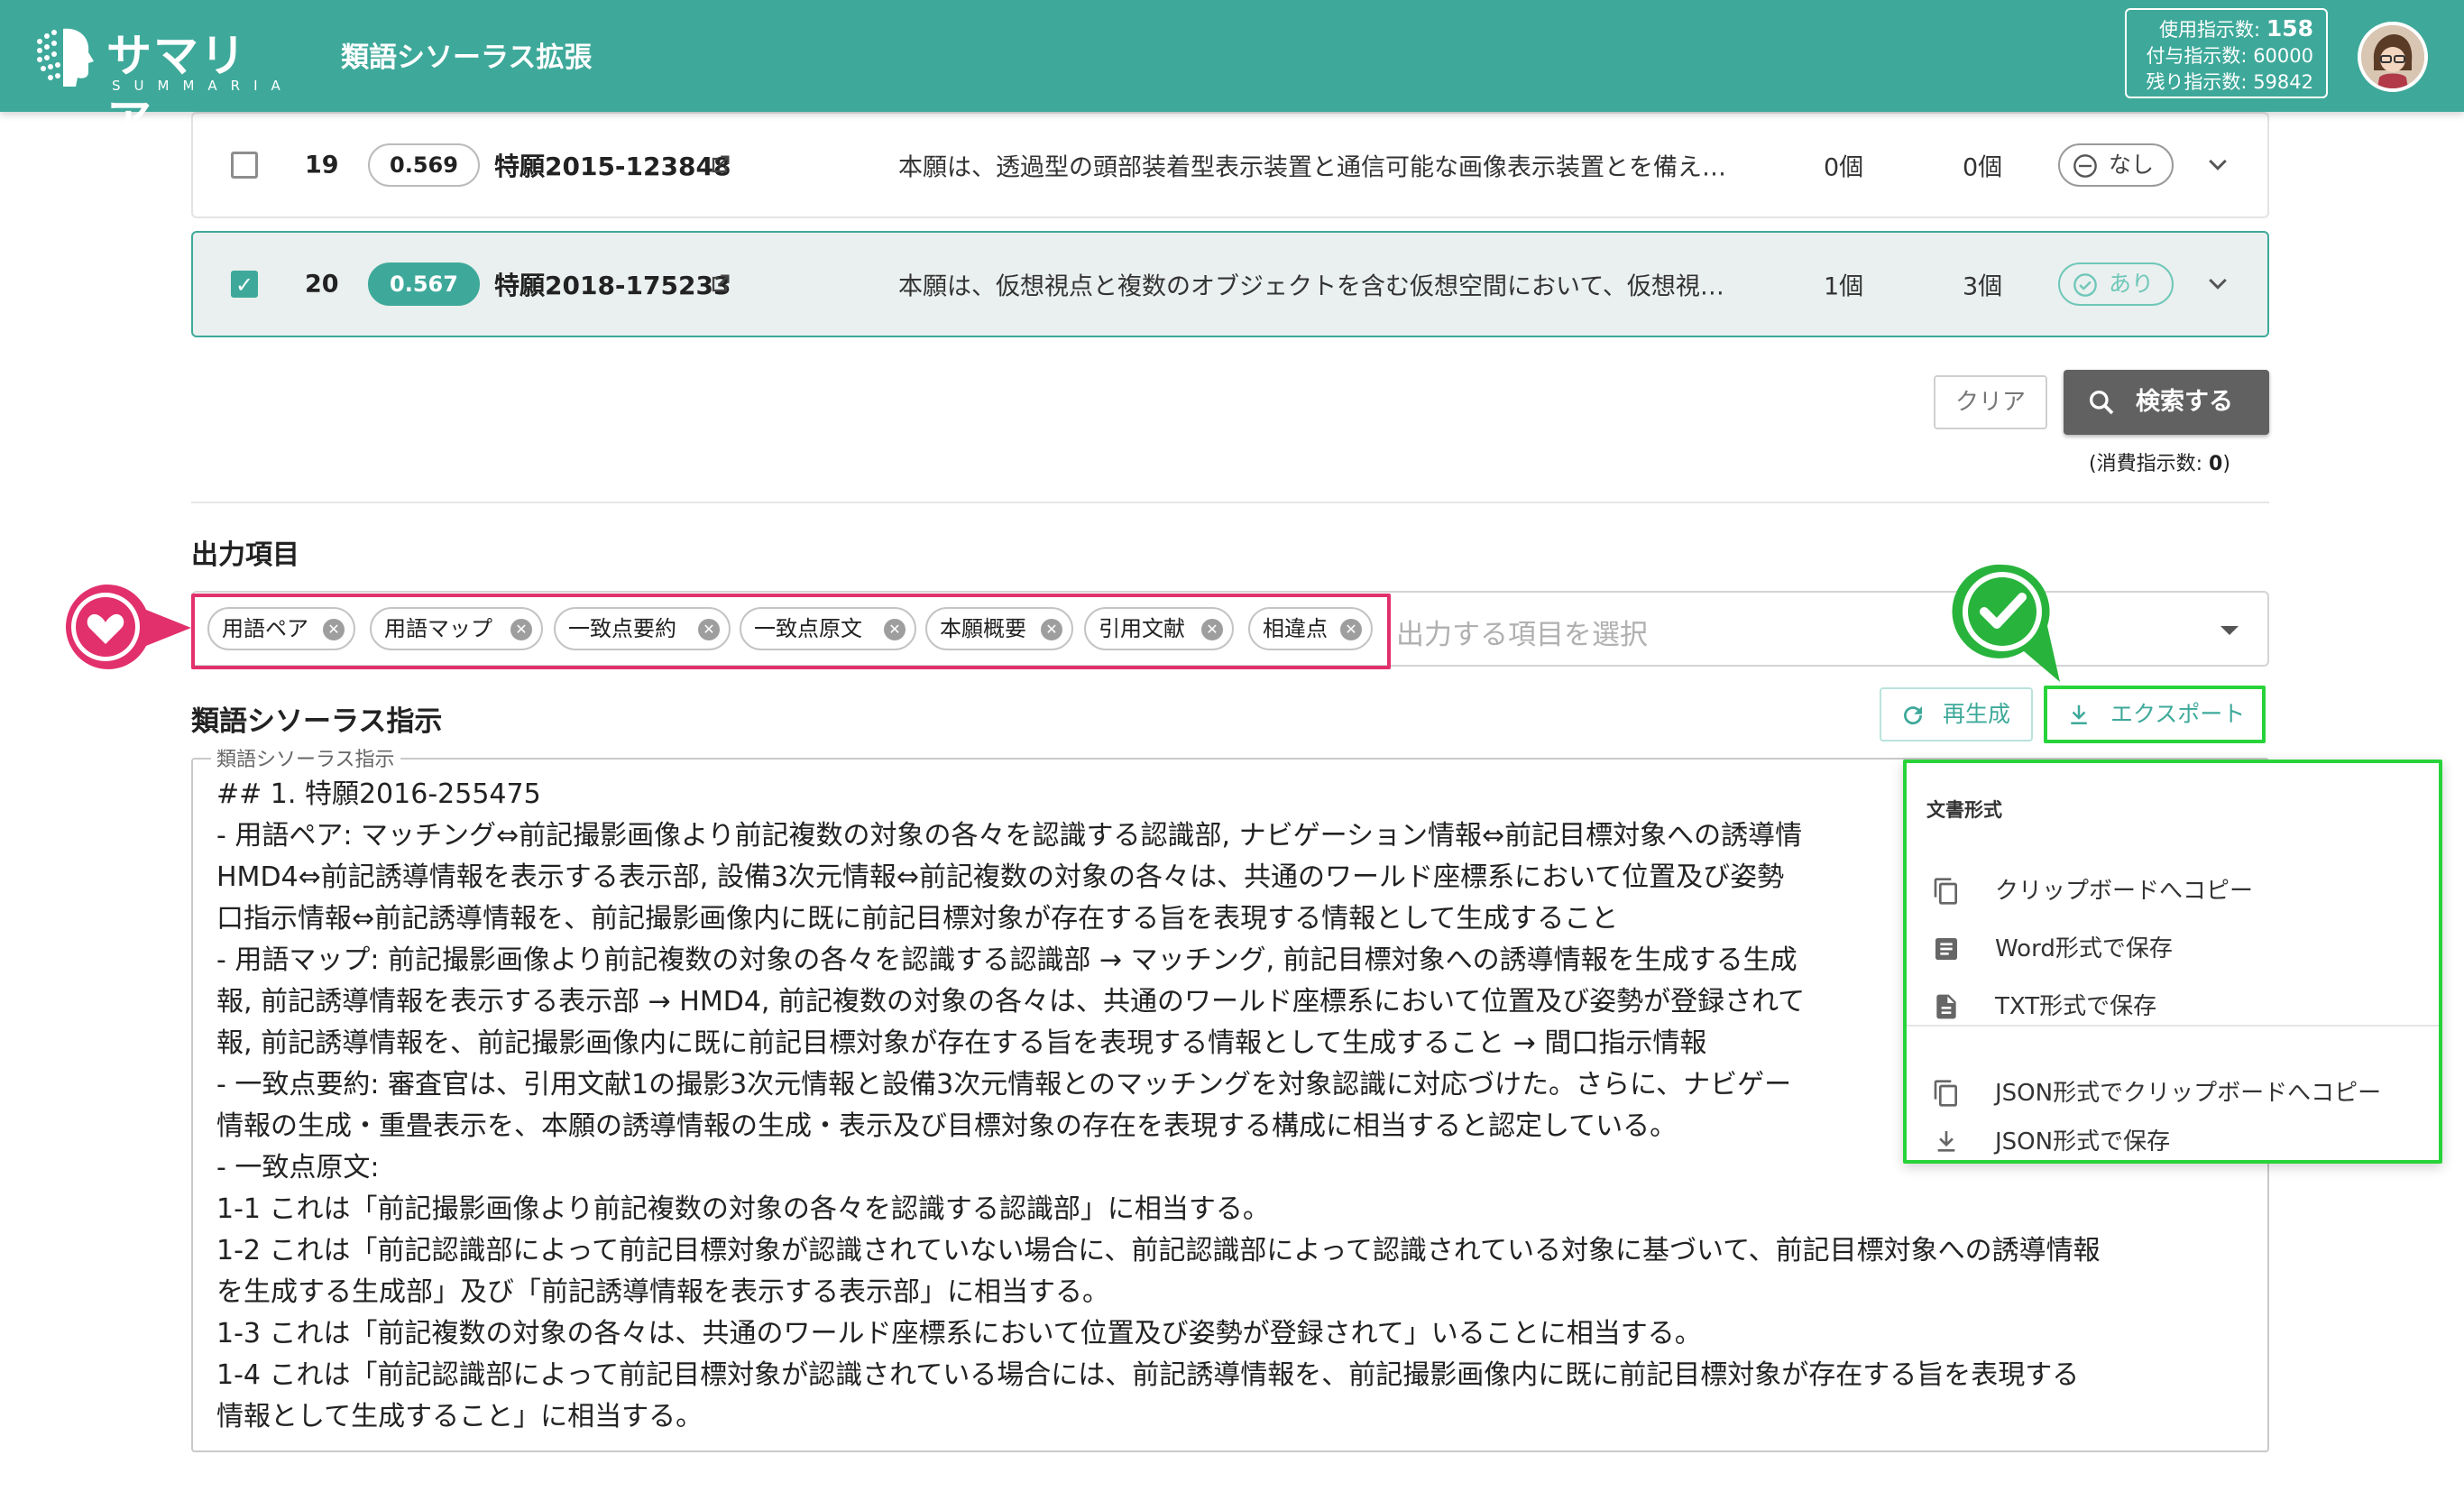 Image resolution: width=2464 pixels, height=1501 pixels. Describe the element at coordinates (65, 58) in the screenshot. I see `logo-head-icon` at that location.